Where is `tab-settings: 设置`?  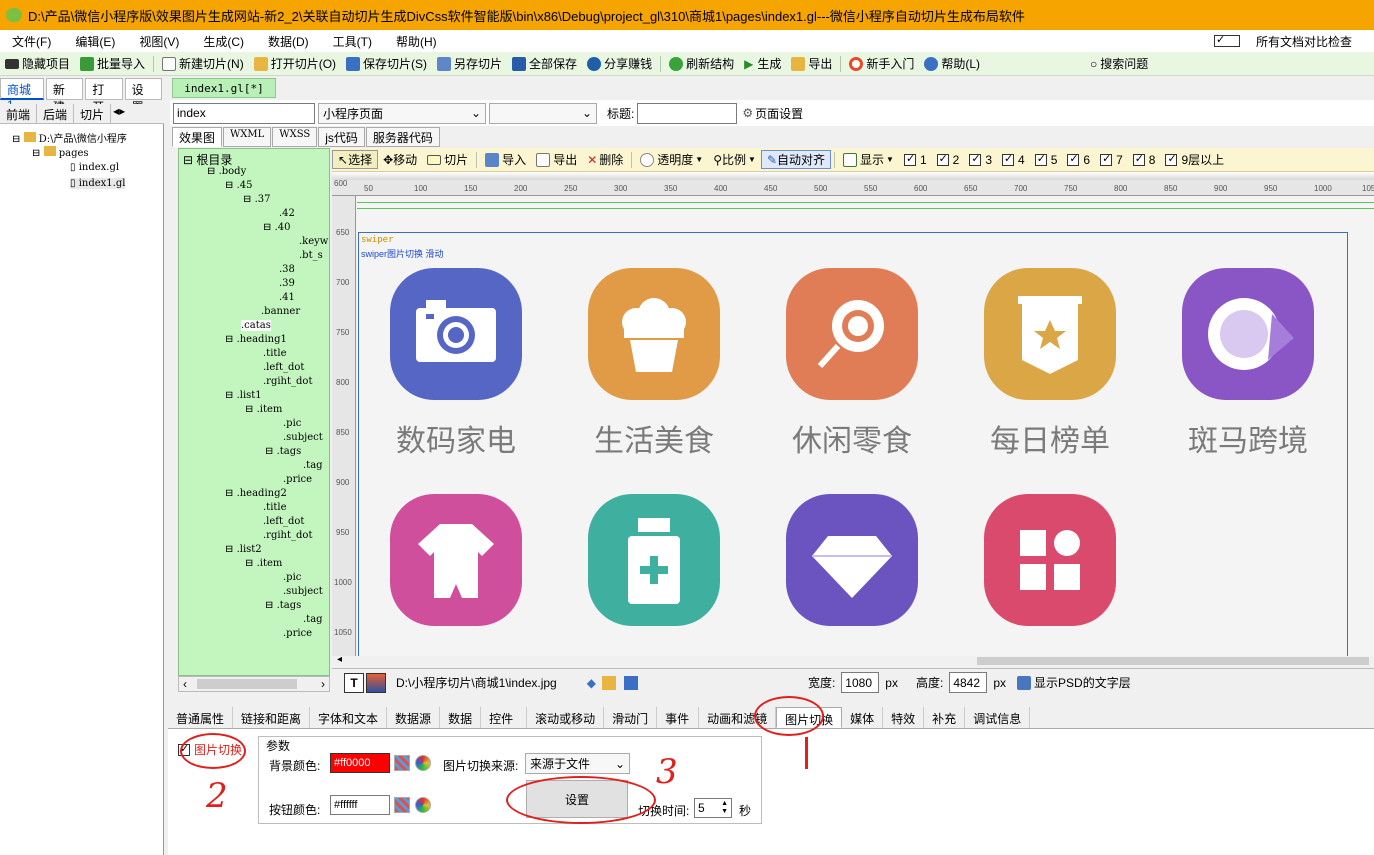 tab-settings: 设置 is located at coordinates (143, 96).